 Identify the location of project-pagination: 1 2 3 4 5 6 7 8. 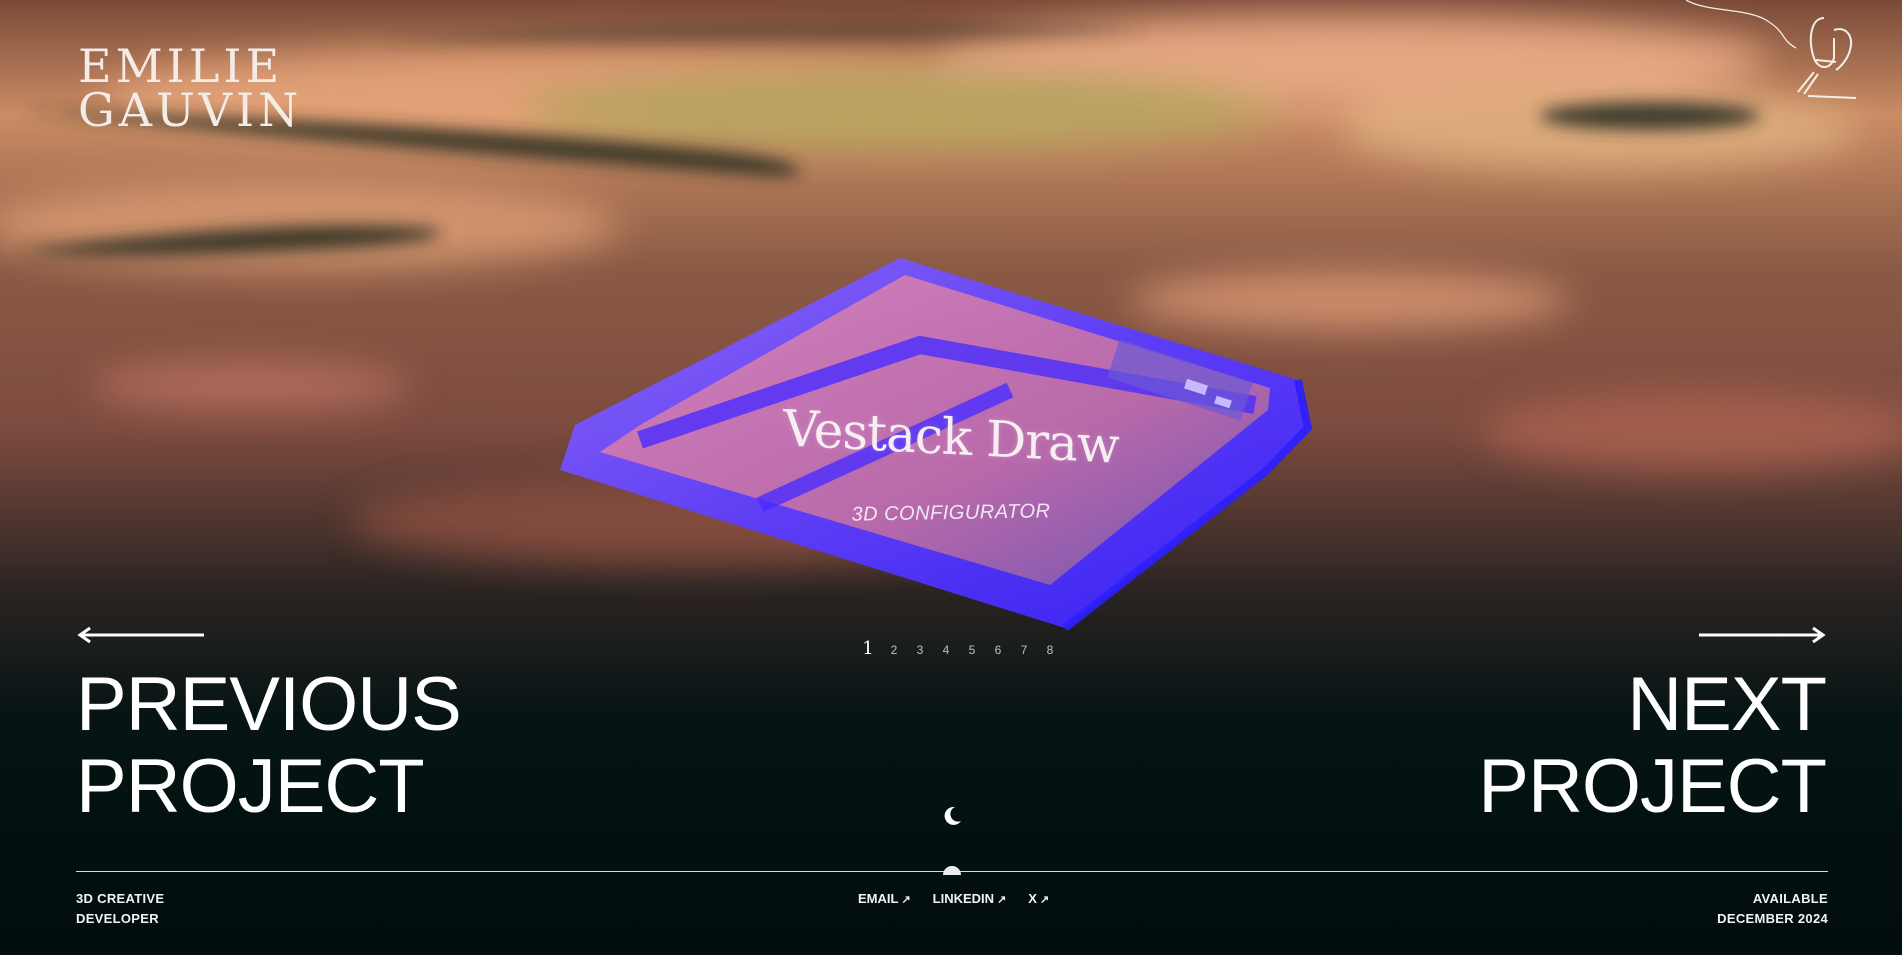
(959, 648).